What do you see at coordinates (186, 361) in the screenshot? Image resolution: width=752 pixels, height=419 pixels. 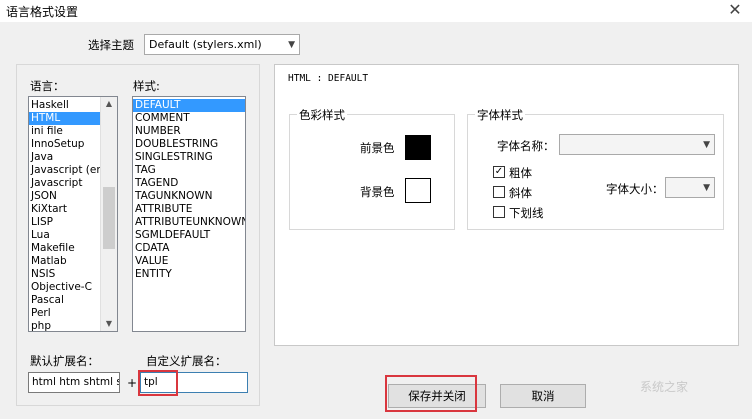 I see `custom-ext-label: 自定义扩展名：` at bounding box center [186, 361].